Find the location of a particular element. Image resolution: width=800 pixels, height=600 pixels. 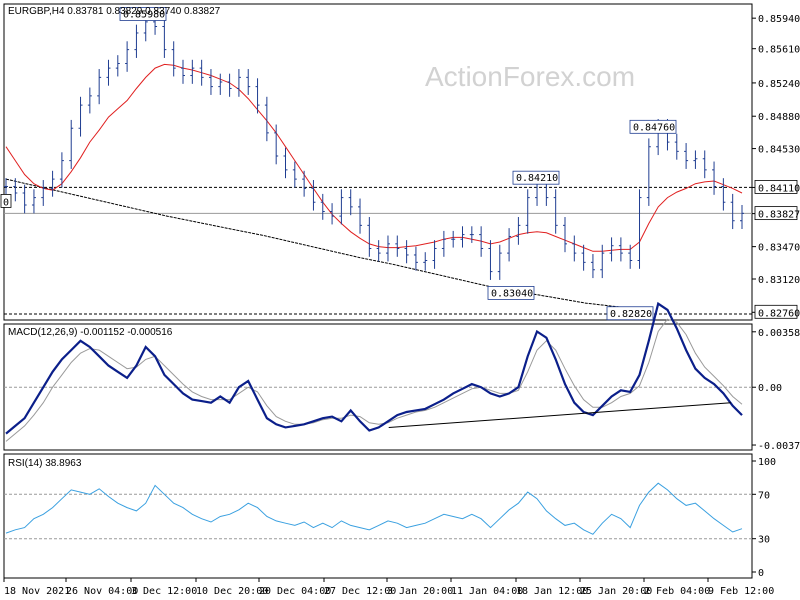

macd-y-tick-label: 0.003584 is located at coordinates (779, 333).